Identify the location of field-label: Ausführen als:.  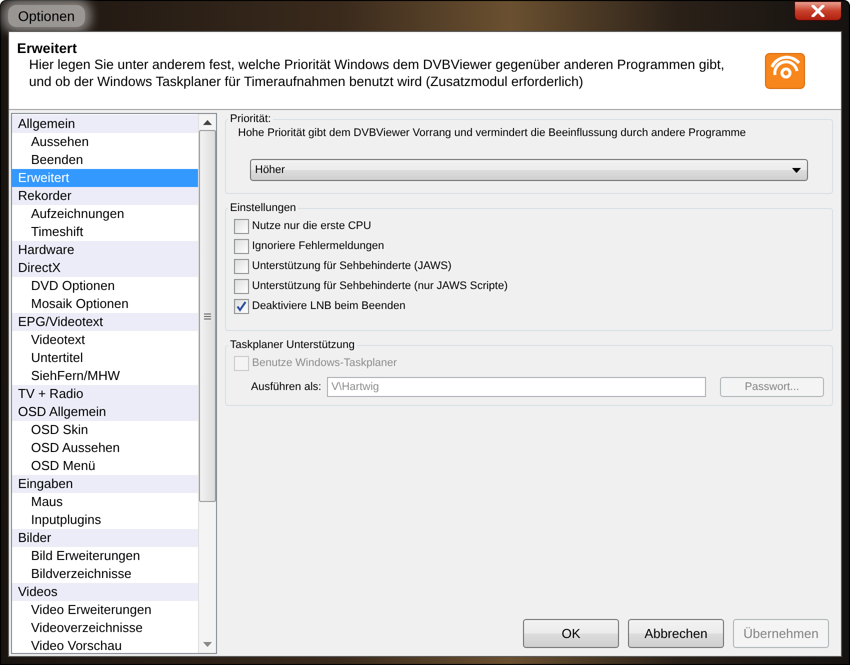
(286, 387).